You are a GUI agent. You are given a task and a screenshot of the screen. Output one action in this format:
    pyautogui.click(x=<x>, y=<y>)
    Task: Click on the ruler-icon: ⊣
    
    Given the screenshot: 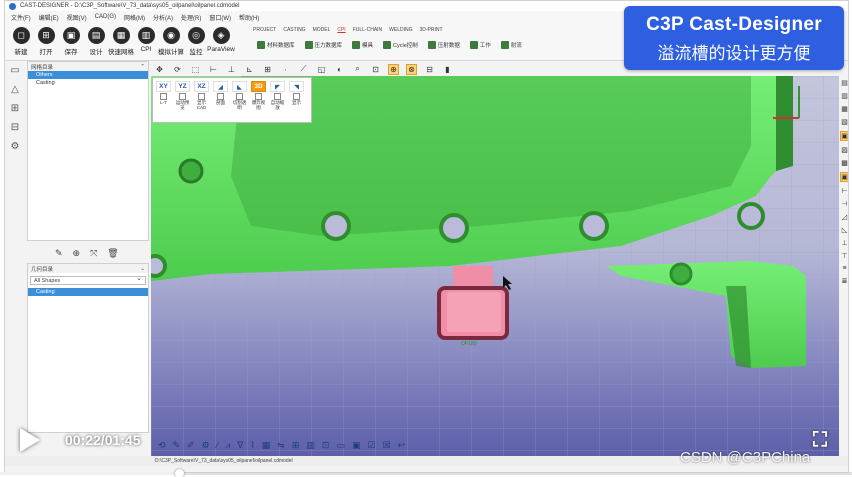 What is the action you would take?
    pyautogui.click(x=844, y=204)
    